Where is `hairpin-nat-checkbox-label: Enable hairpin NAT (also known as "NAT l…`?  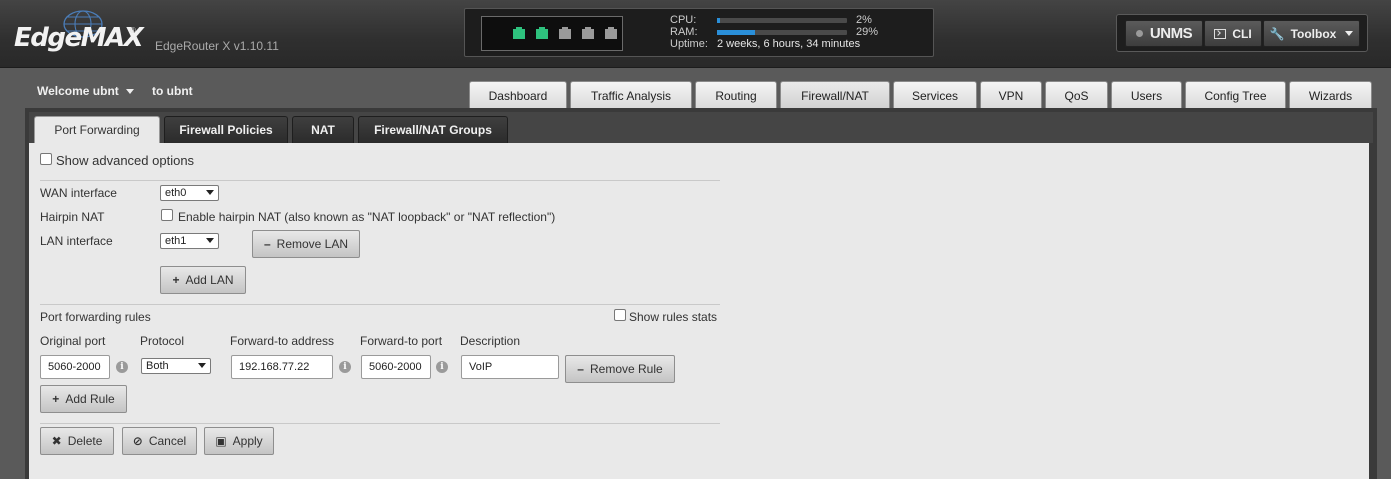
hairpin-nat-checkbox-label: Enable hairpin NAT (also known as "NAT l… is located at coordinates (367, 217).